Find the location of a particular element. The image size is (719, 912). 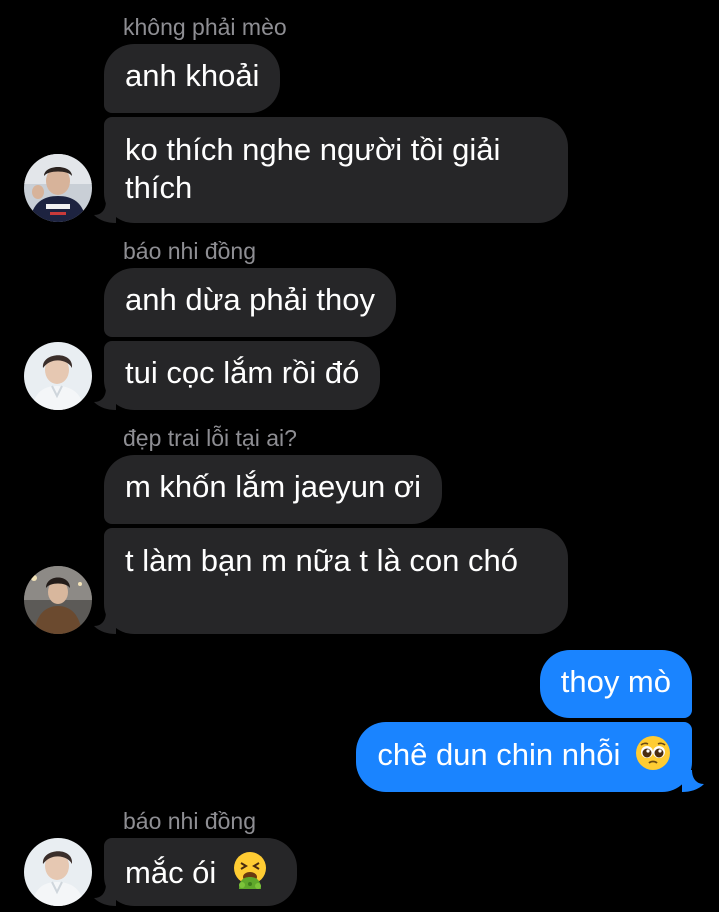

sender-name: không phải mèo is located at coordinates (205, 27).